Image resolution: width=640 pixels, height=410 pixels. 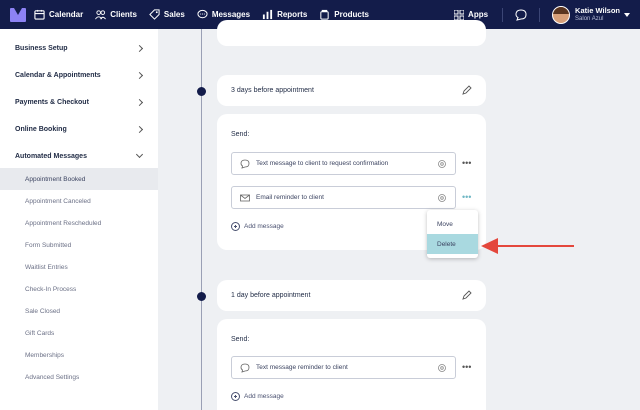 What do you see at coordinates (324, 14) in the screenshot?
I see `jar-icon` at bounding box center [324, 14].